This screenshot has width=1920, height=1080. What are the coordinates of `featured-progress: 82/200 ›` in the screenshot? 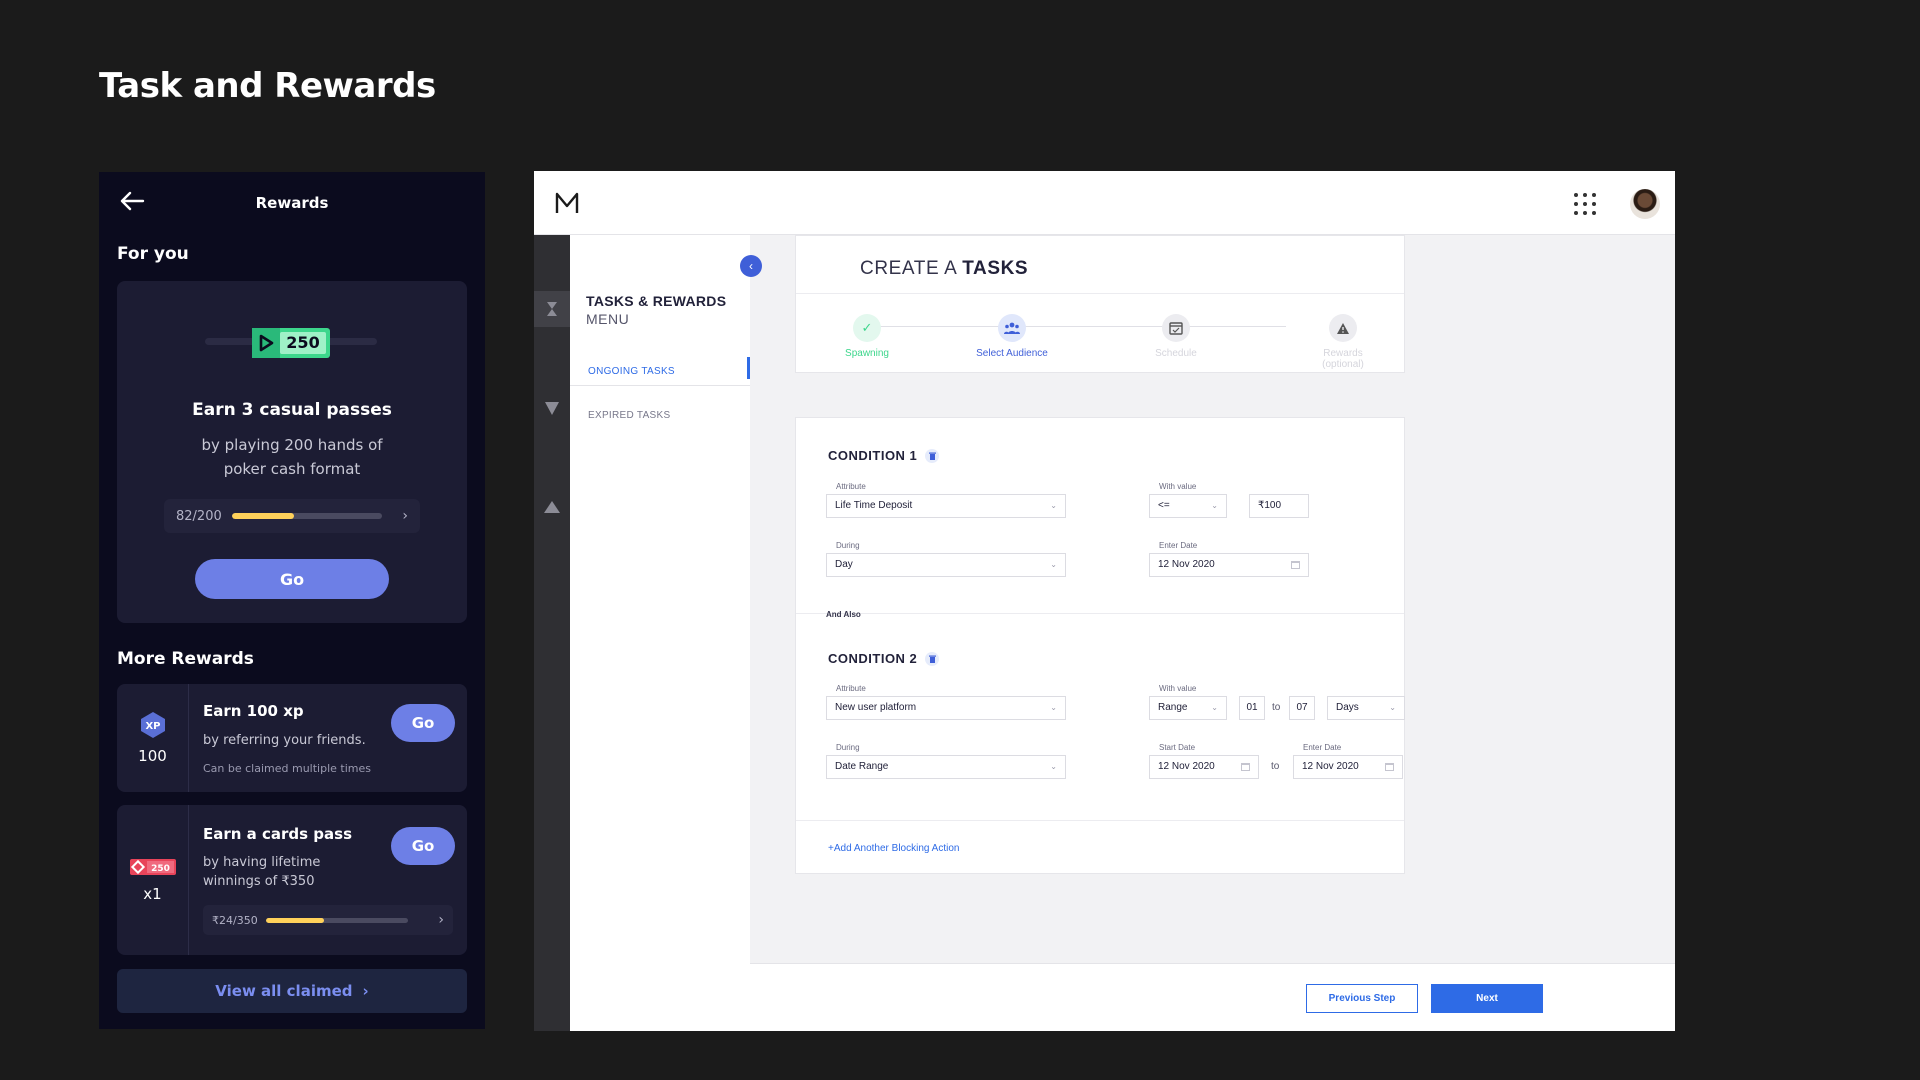 It's located at (292, 516).